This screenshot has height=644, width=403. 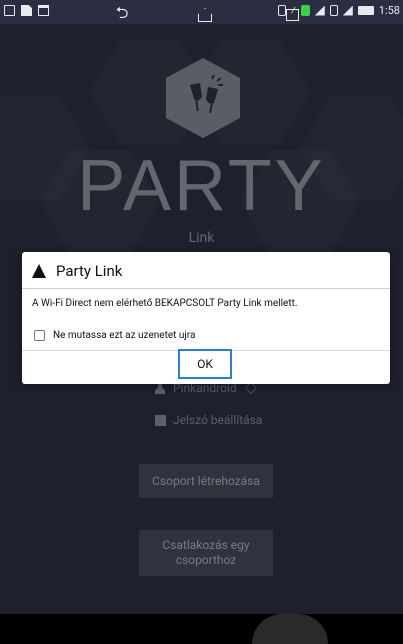 What do you see at coordinates (389, 10) in the screenshot?
I see `clock: 1:58` at bounding box center [389, 10].